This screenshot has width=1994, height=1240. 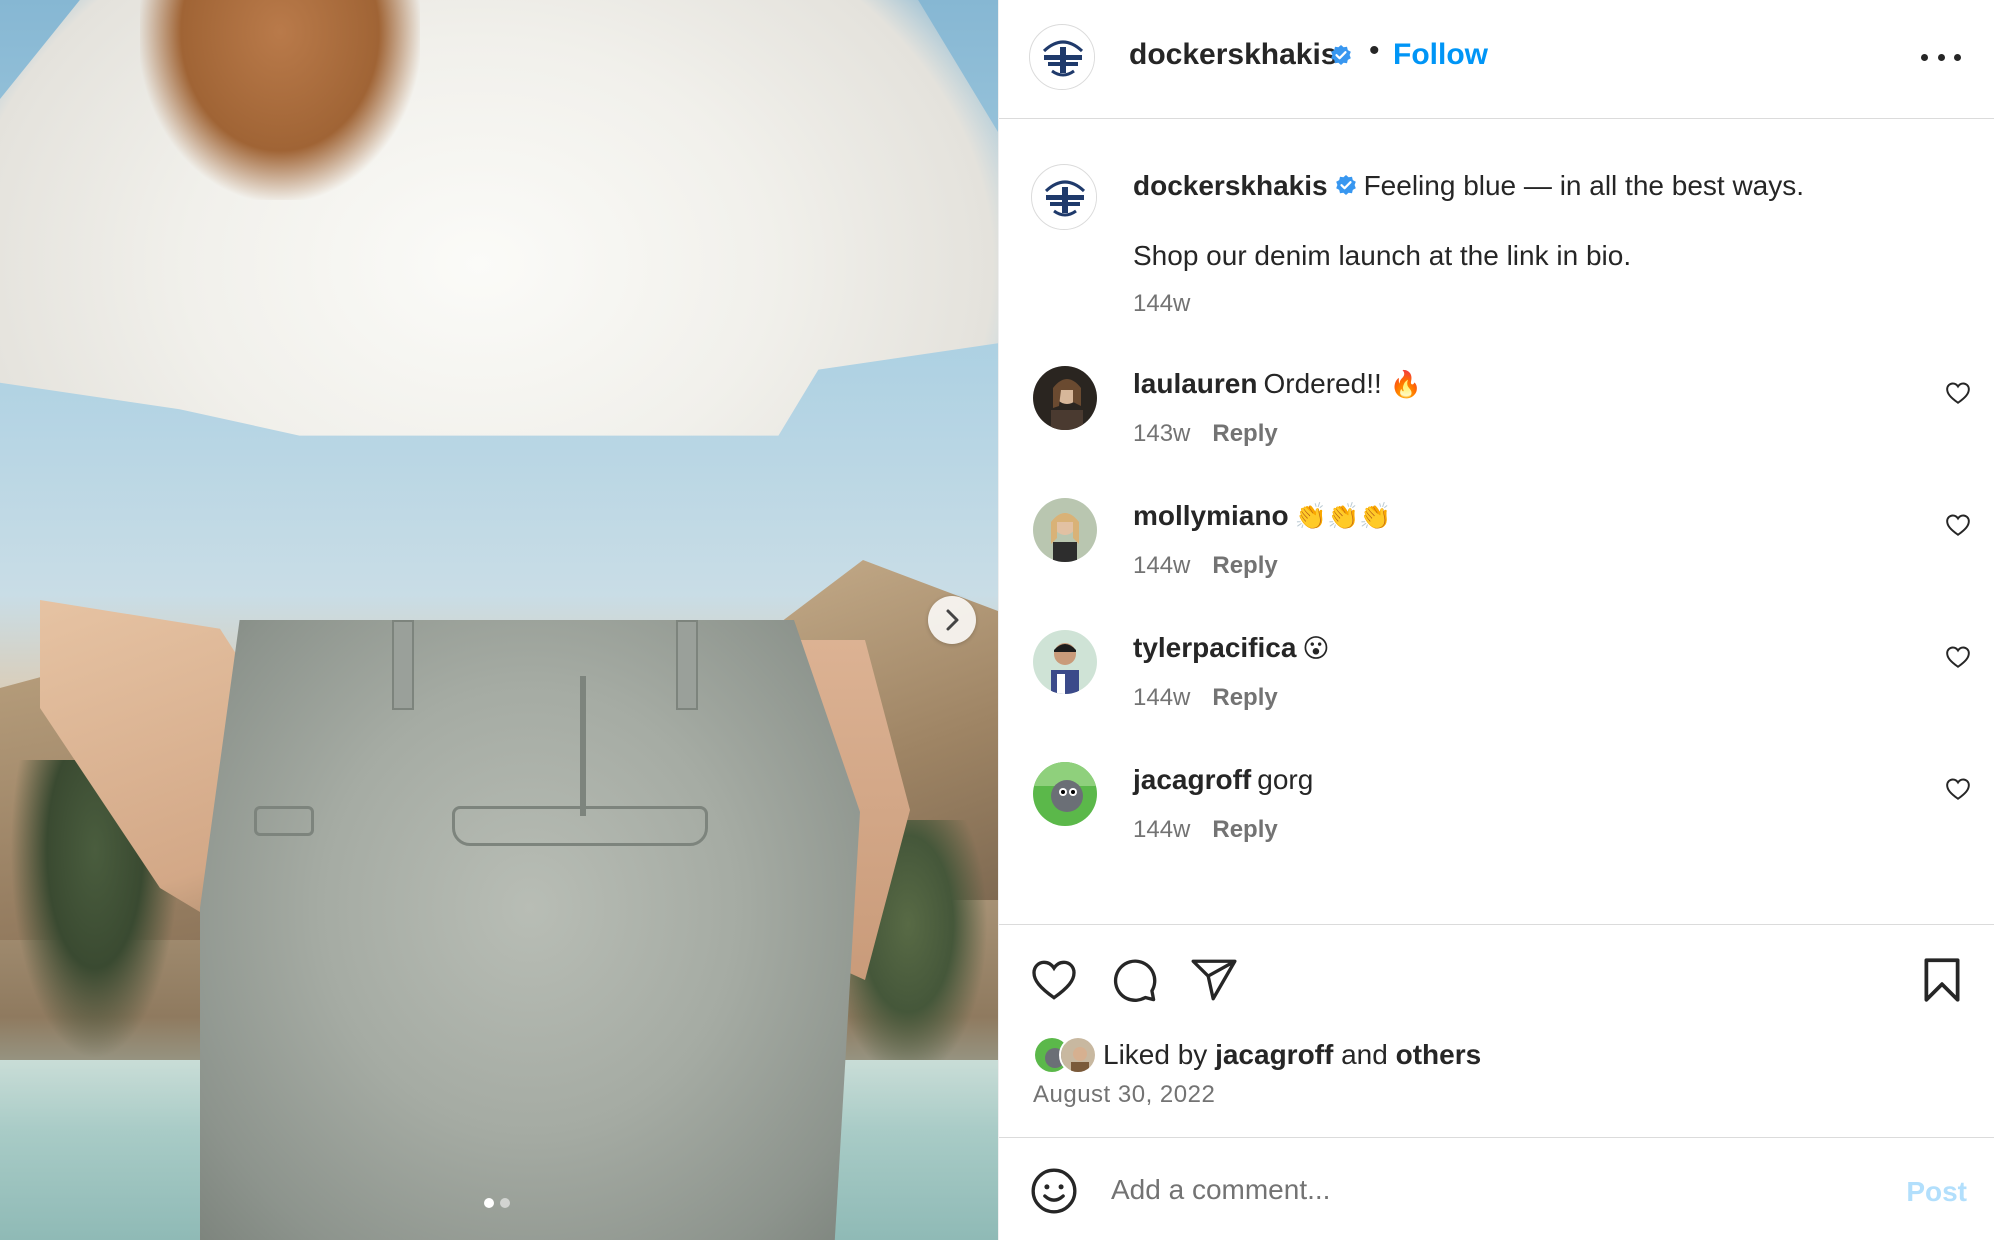 I want to click on liked-by-summary: Liked by jacagroff and others, so click(x=1257, y=1055).